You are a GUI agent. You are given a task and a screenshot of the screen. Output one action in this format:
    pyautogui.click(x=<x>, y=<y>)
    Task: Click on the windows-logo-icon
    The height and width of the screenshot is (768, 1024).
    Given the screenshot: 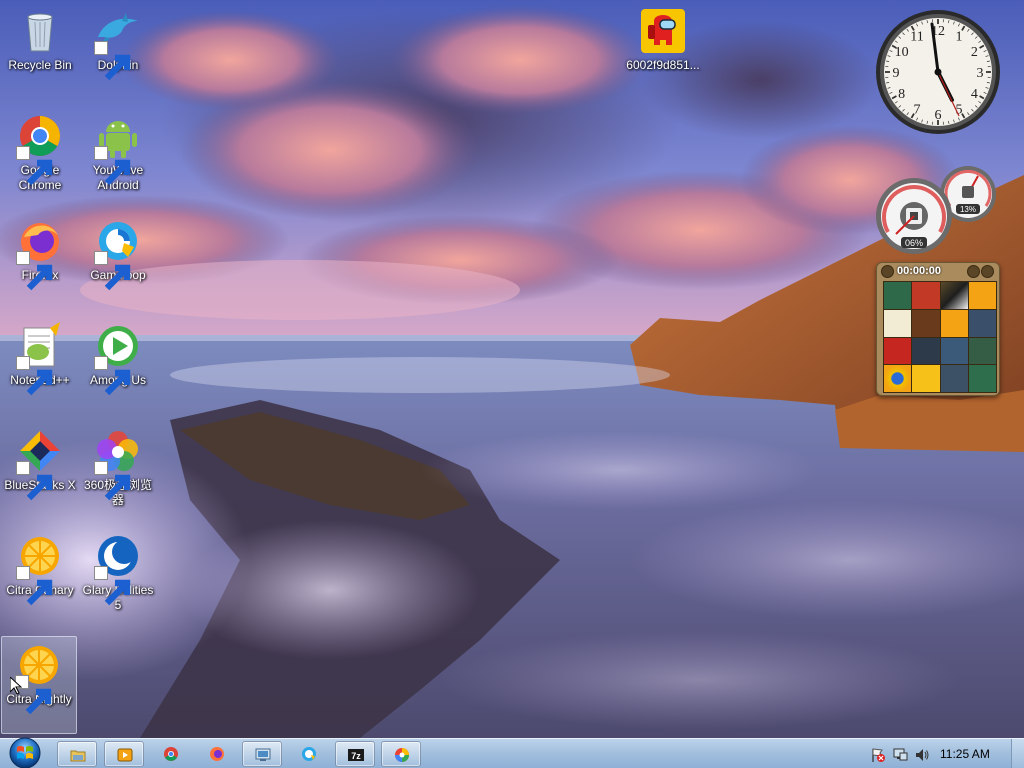 What is the action you would take?
    pyautogui.click(x=25, y=752)
    